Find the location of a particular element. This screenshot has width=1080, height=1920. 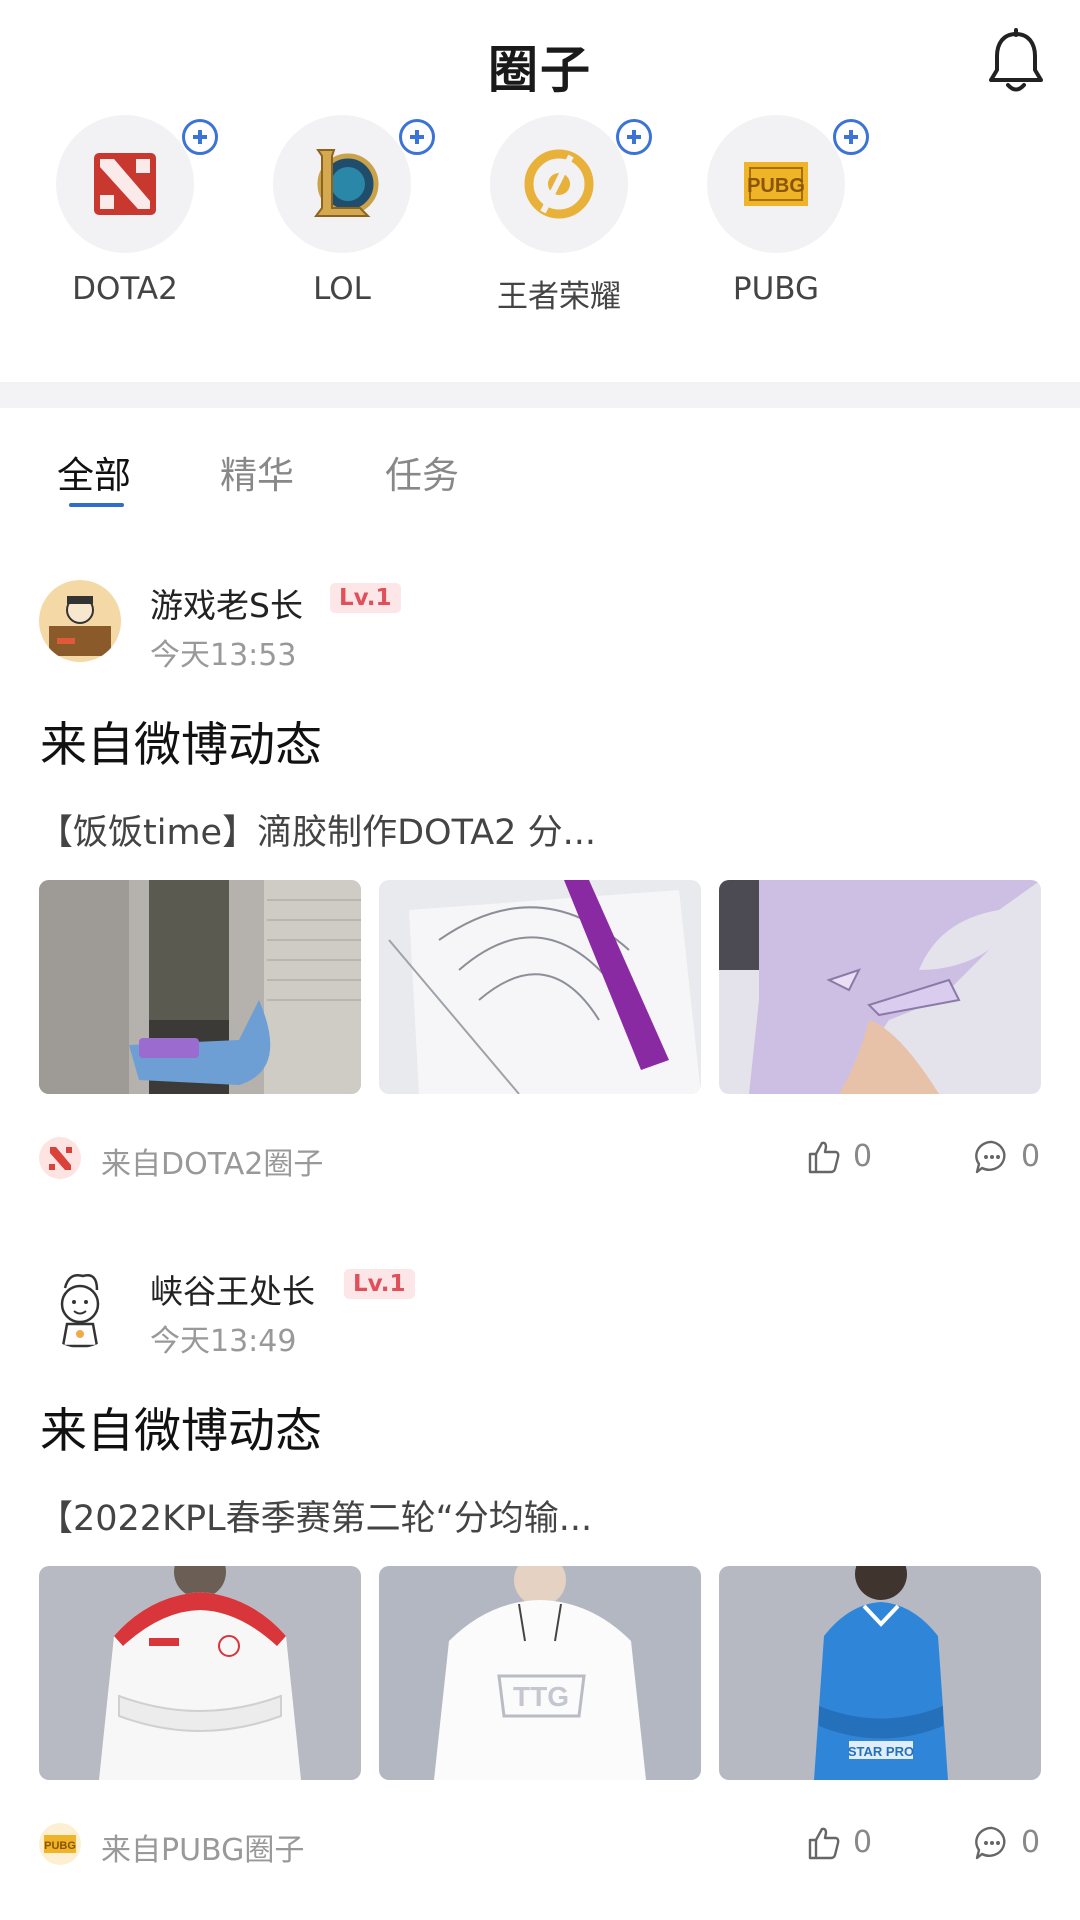

tab-featured: 精华 is located at coordinates (257, 472).